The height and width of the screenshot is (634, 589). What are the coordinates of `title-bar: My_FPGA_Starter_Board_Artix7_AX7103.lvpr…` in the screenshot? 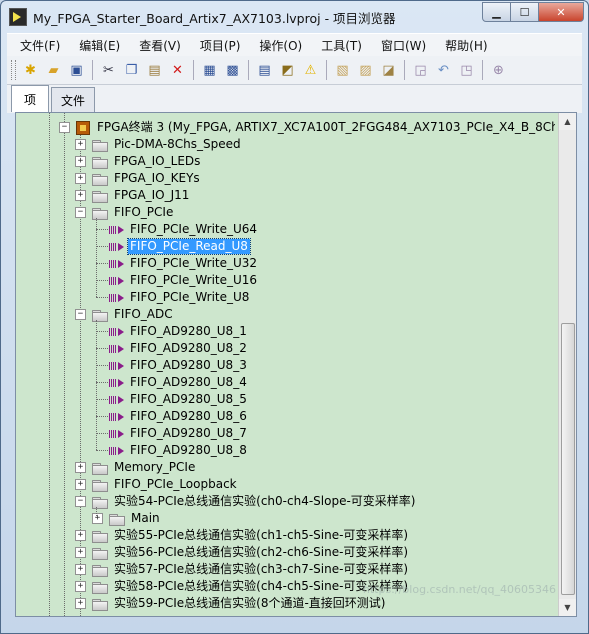 It's located at (294, 16).